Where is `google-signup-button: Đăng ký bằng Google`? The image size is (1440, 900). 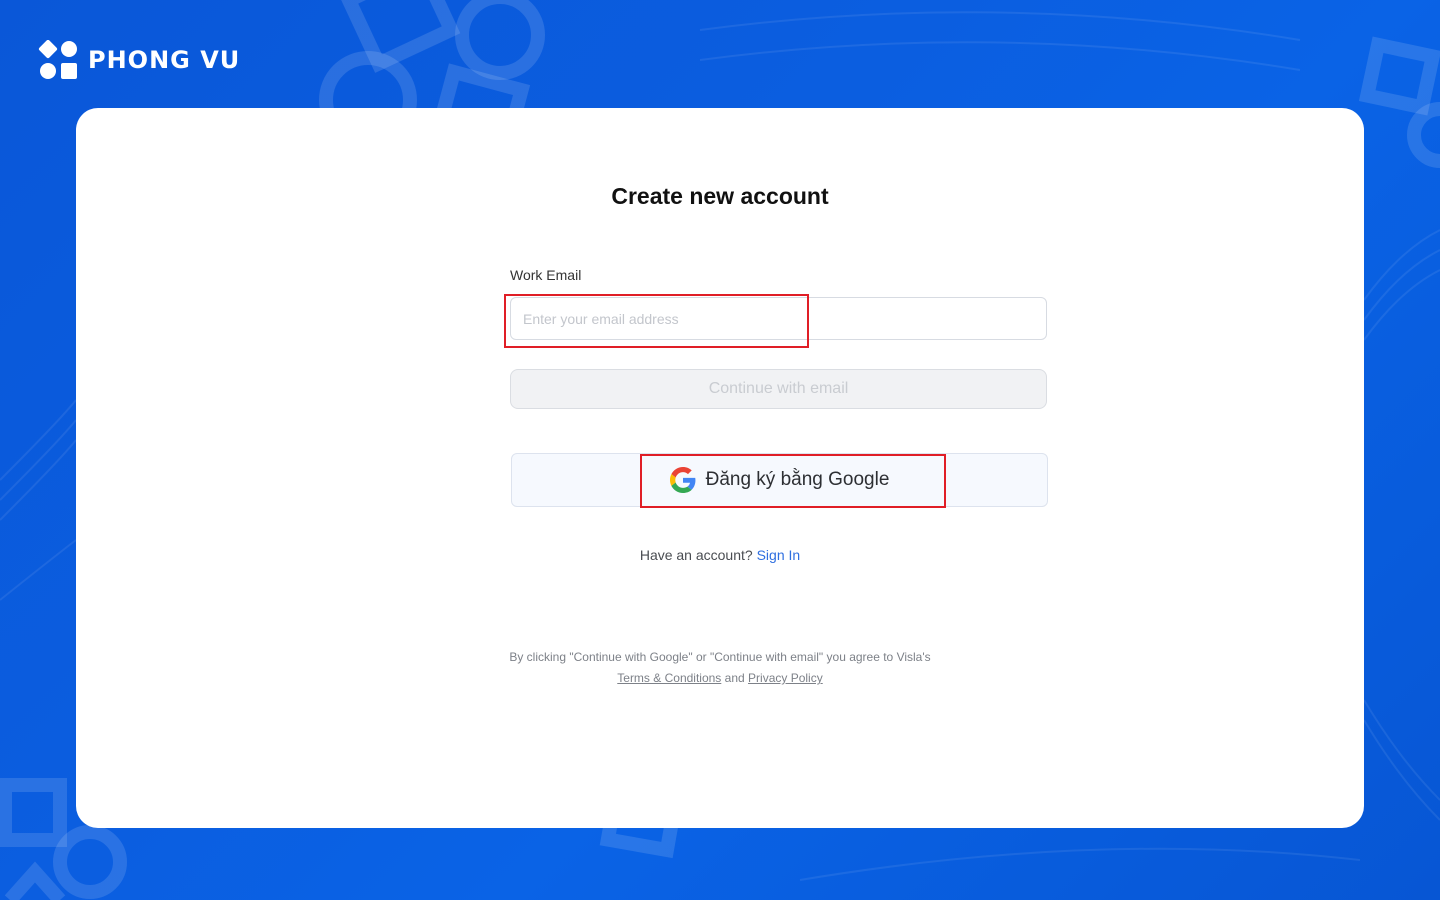 google-signup-button: Đăng ký bằng Google is located at coordinates (779, 480).